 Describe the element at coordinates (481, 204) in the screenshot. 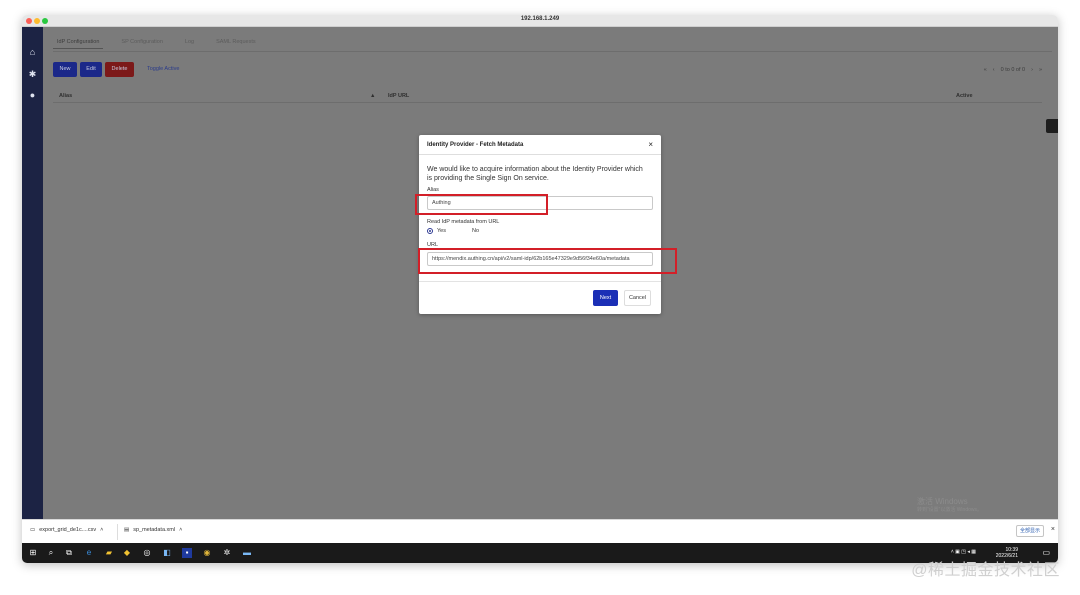

I see `alias-highlight-box` at that location.